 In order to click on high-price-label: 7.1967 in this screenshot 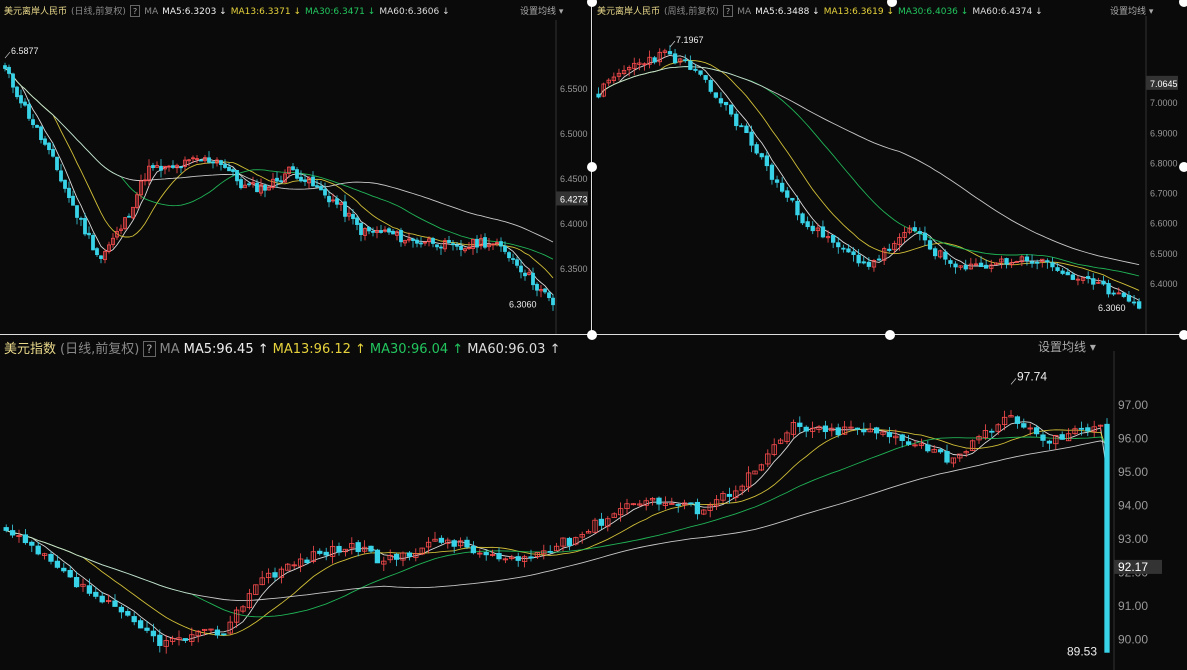, I will do `click(690, 40)`.